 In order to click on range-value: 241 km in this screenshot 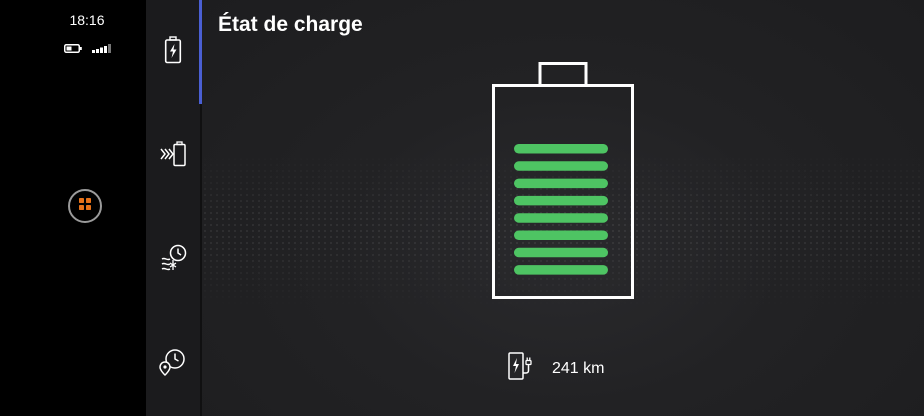, I will do `click(578, 368)`.